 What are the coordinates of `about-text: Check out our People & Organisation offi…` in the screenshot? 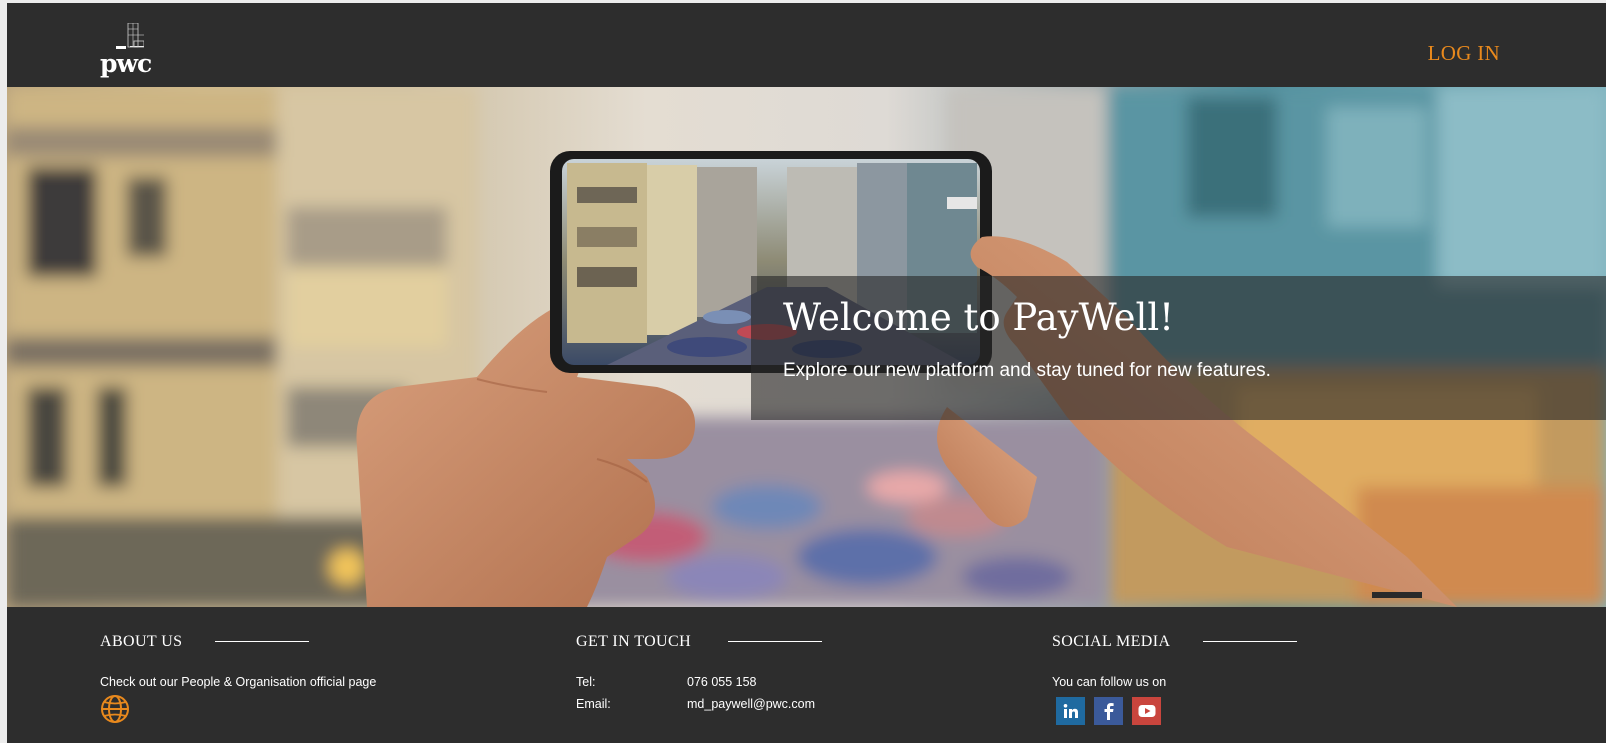 It's located at (238, 682).